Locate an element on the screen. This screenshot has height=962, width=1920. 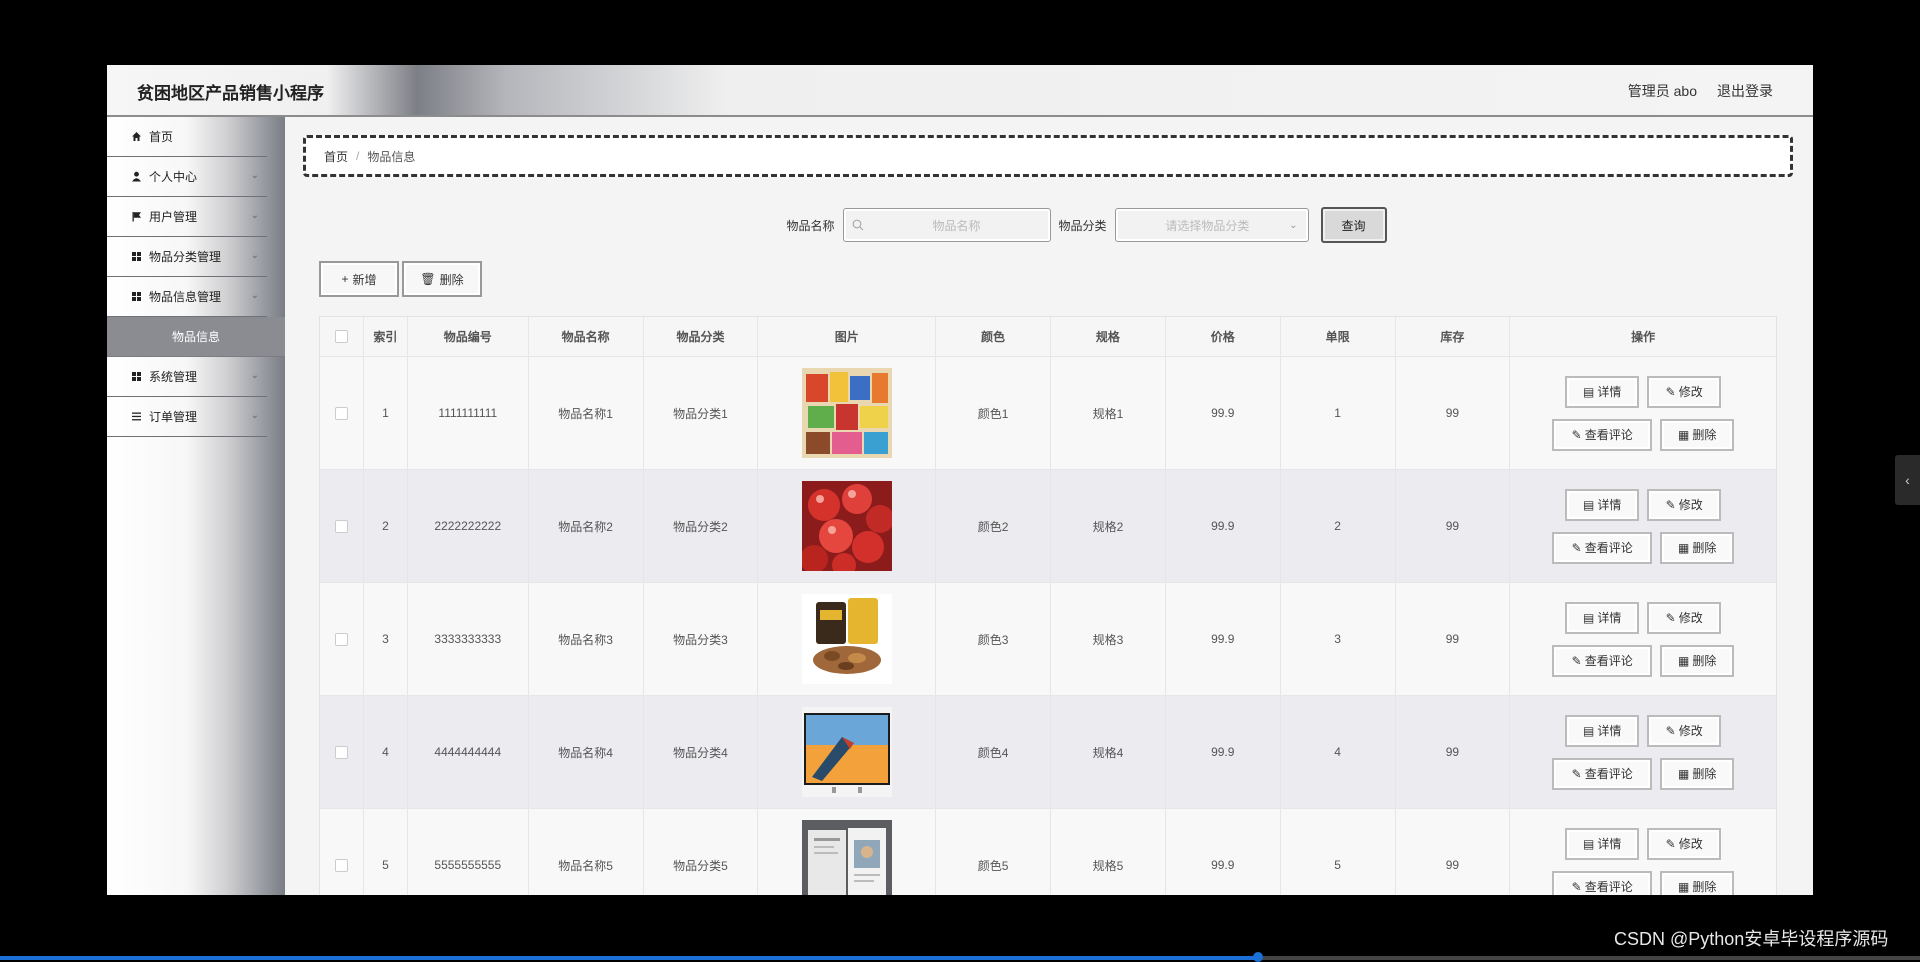
home-icon is located at coordinates (136, 137).